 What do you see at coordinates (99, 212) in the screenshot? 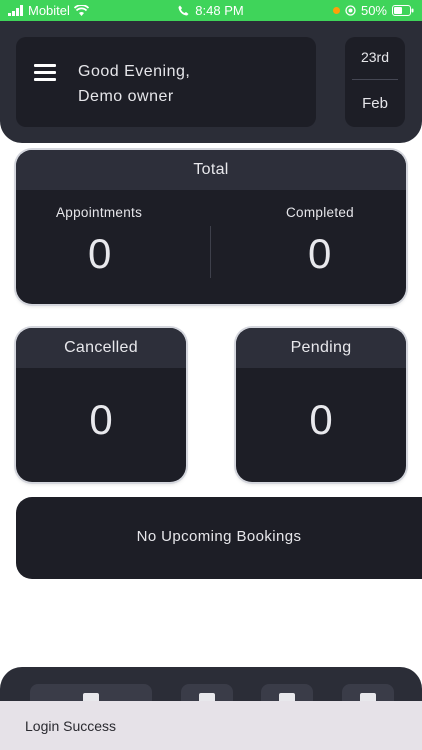
I see `appointments-label: Appointments` at bounding box center [99, 212].